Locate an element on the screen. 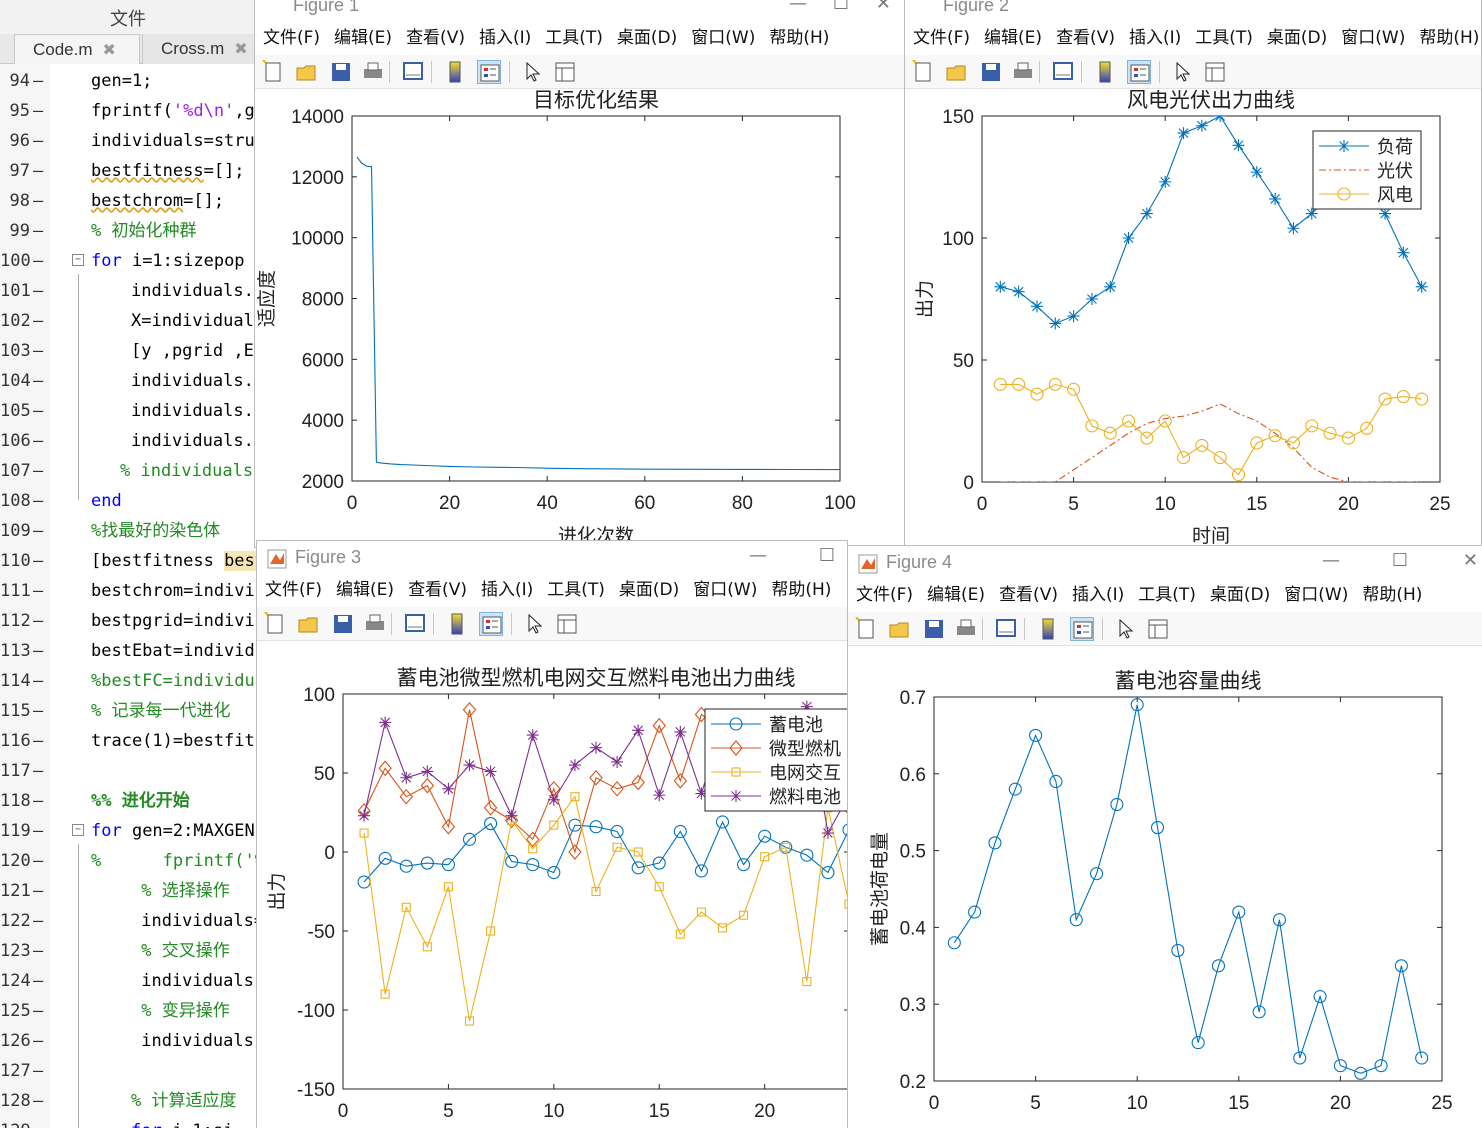 The width and height of the screenshot is (1482, 1128). code-line: 129— for j=1:si is located at coordinates (128, 1122).